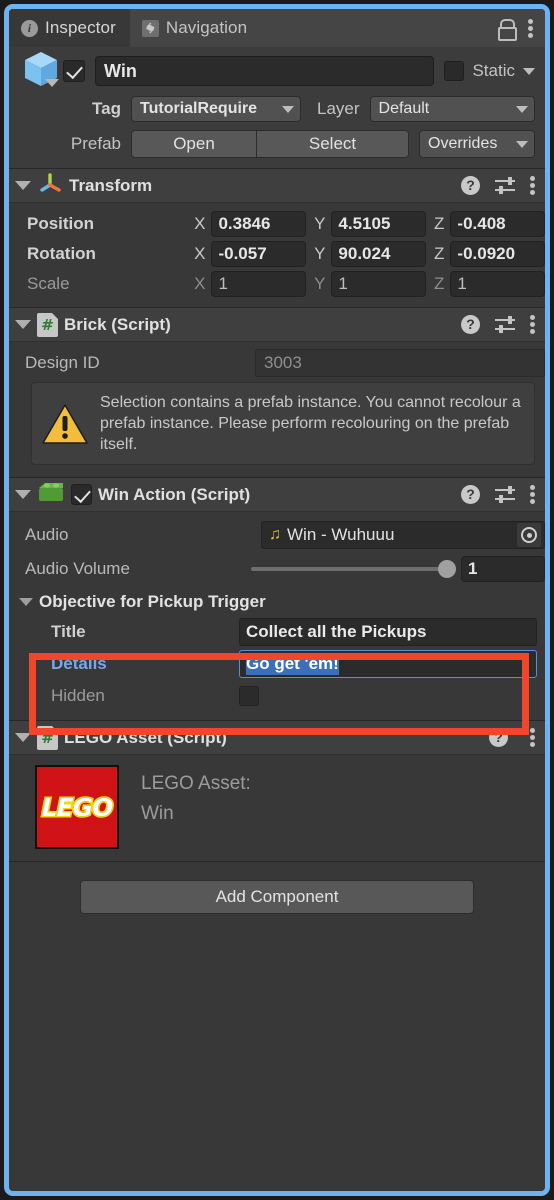 The image size is (554, 1200). I want to click on win-action-title: Win Action (Script), so click(174, 494).